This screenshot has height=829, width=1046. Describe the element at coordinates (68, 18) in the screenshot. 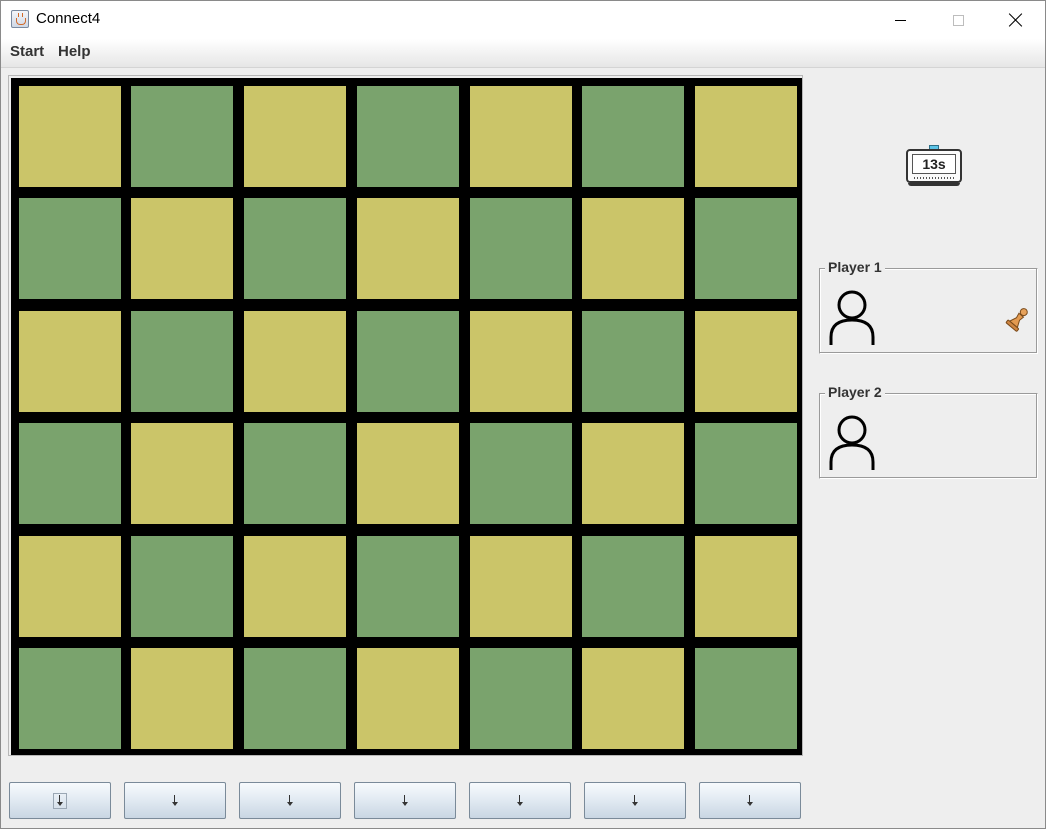

I see `window-title: Connect4` at that location.